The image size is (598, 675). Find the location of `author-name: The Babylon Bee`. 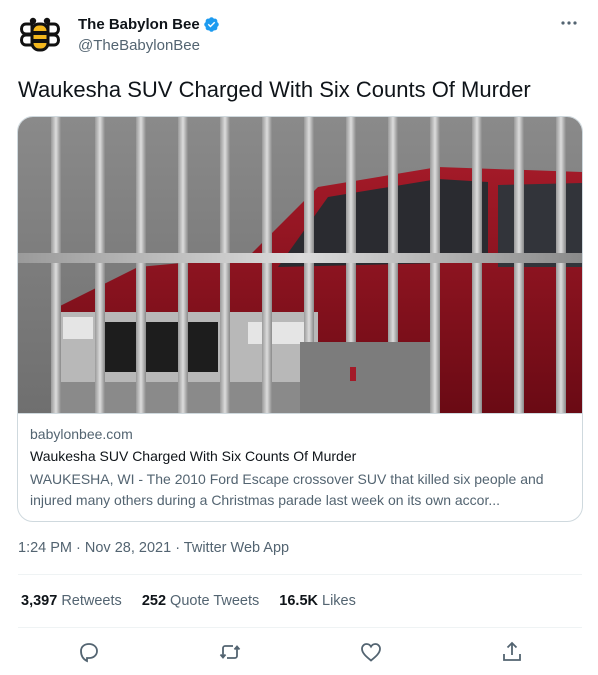

author-name: The Babylon Bee is located at coordinates (139, 24).